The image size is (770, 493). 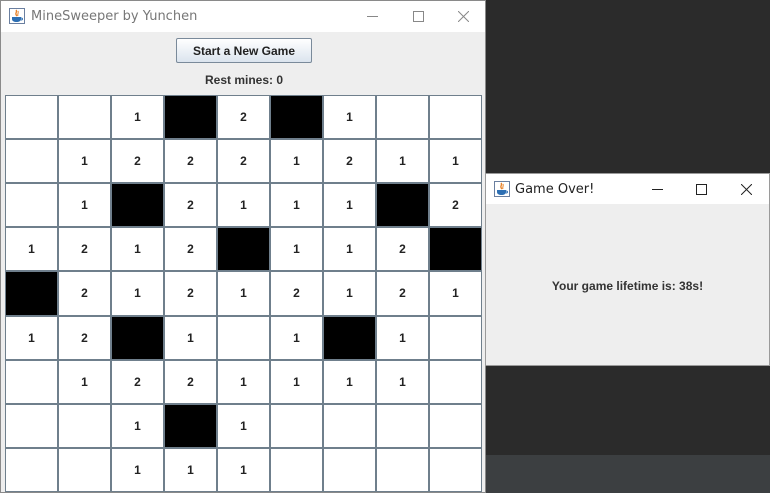 What do you see at coordinates (244, 50) in the screenshot?
I see `start-new-game-button: Start a New Game` at bounding box center [244, 50].